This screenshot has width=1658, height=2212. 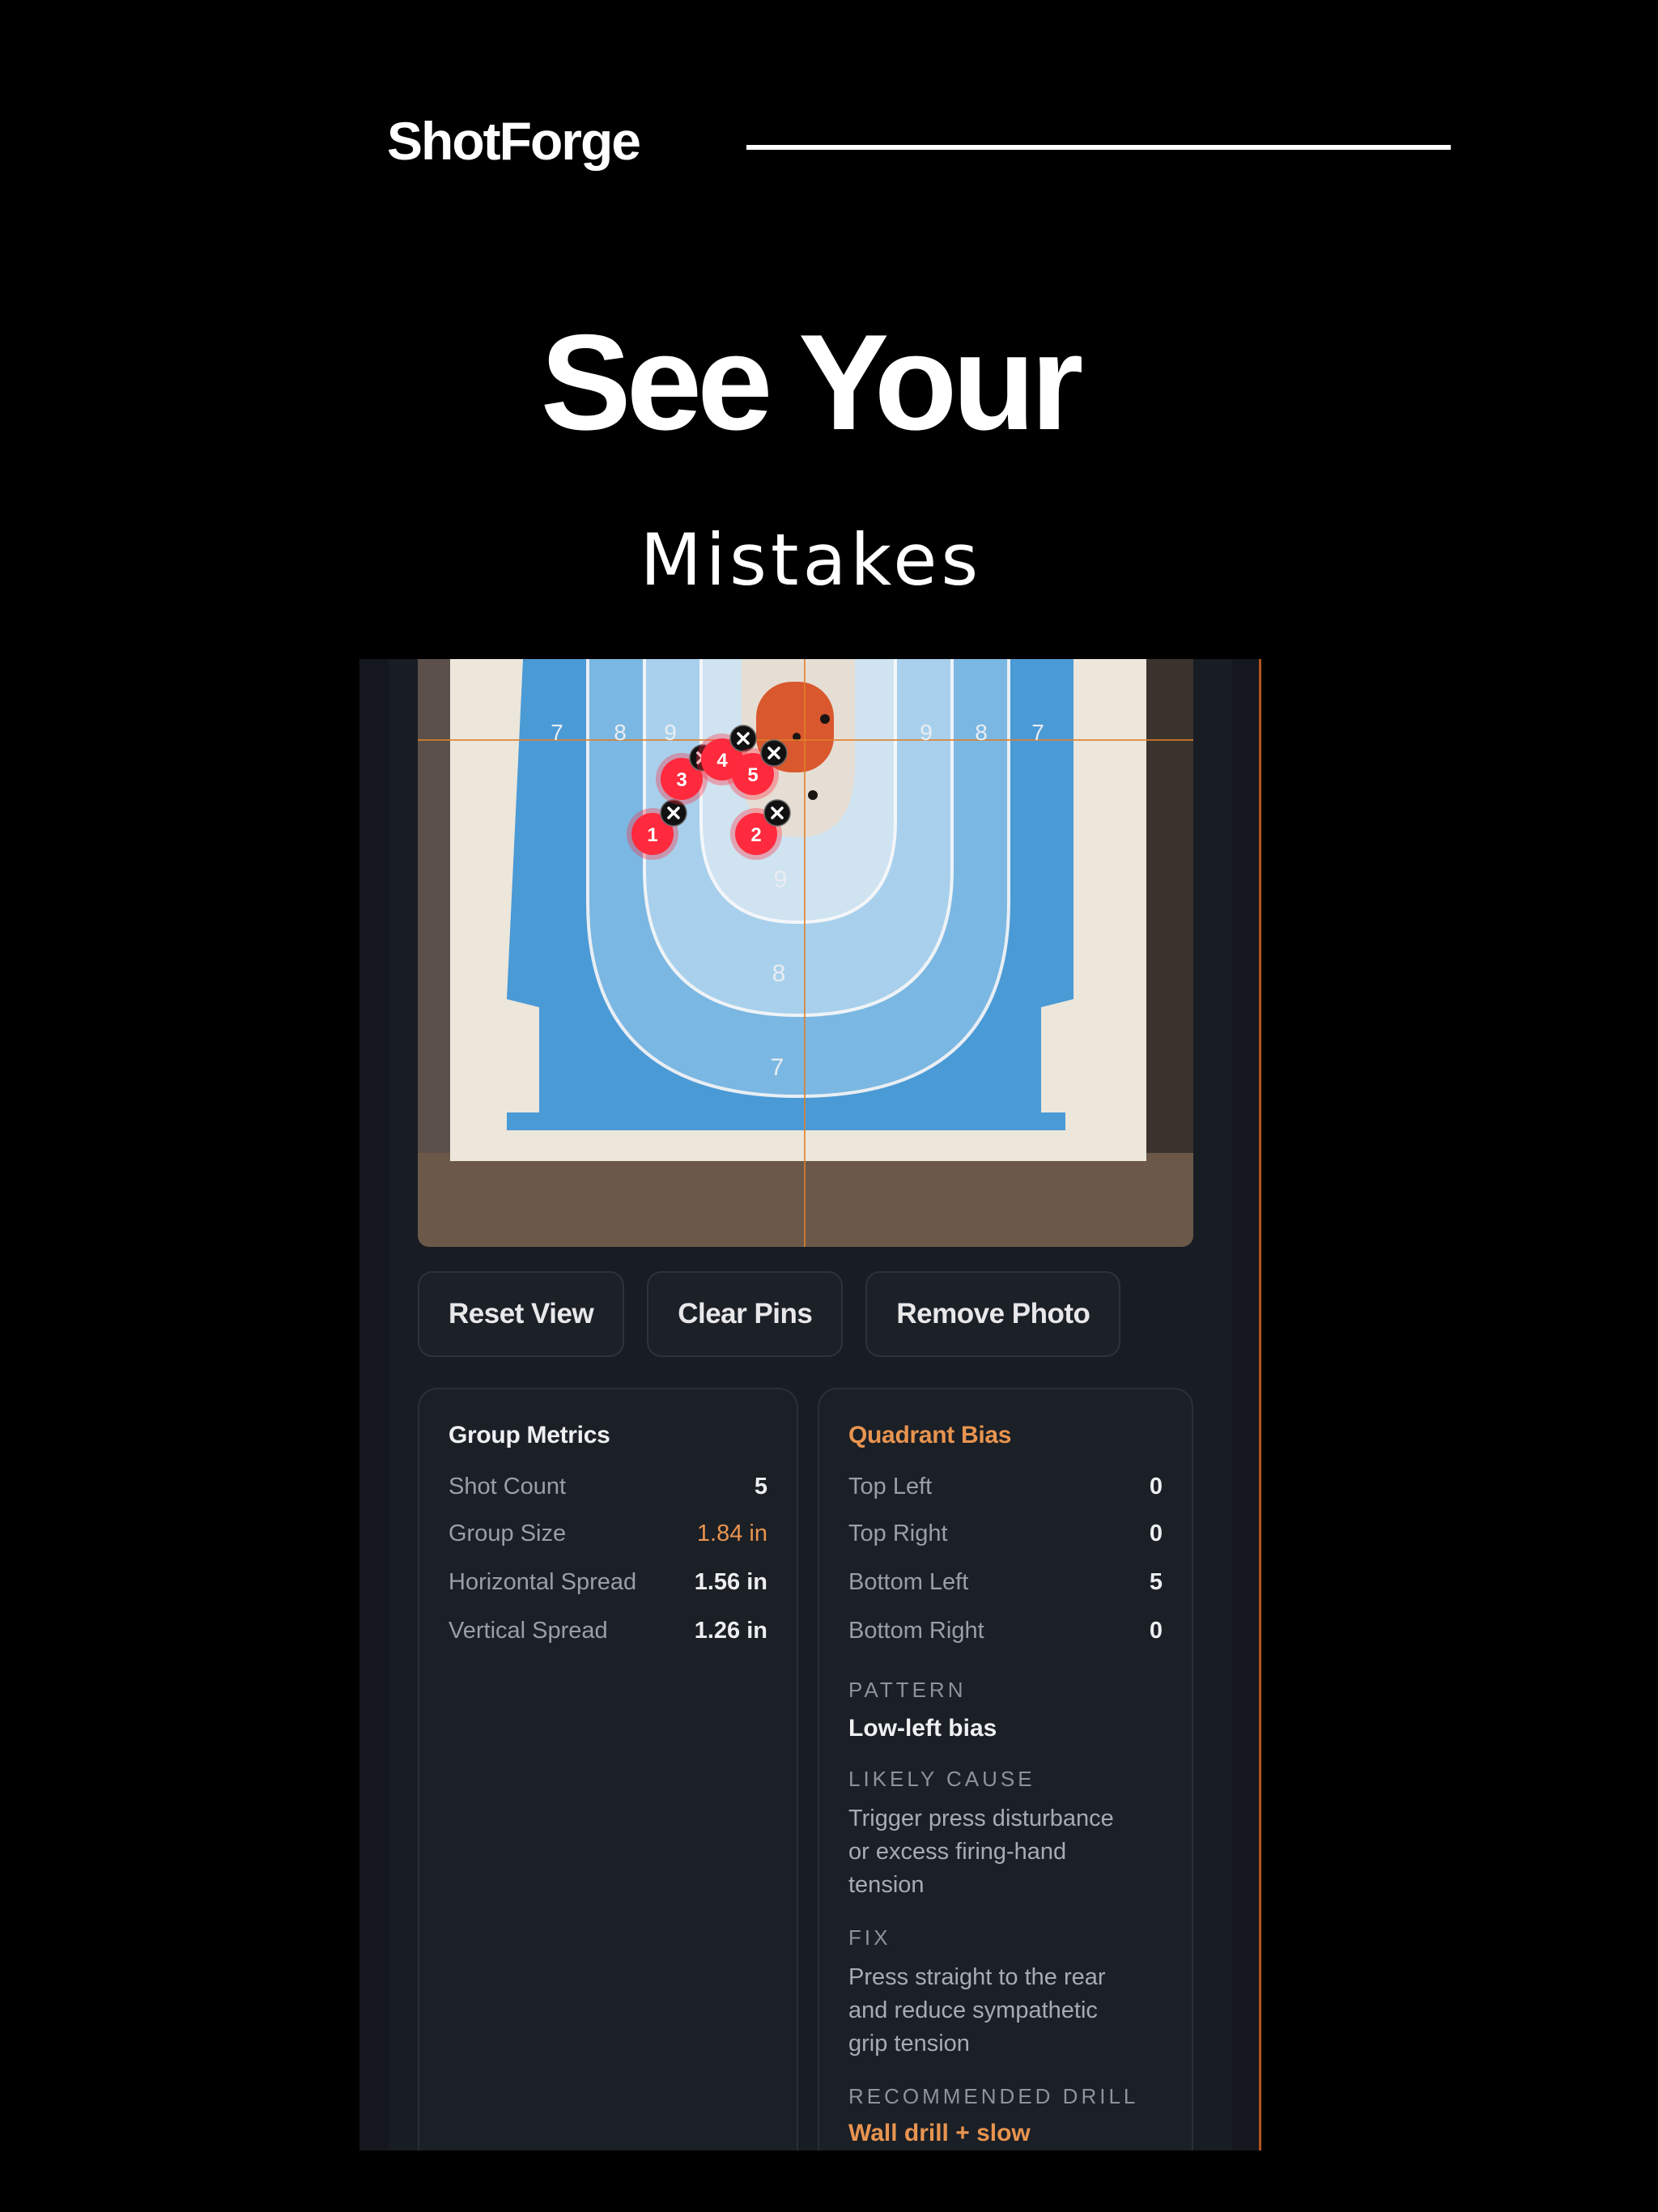 I want to click on cause-line: tension, so click(x=886, y=1885).